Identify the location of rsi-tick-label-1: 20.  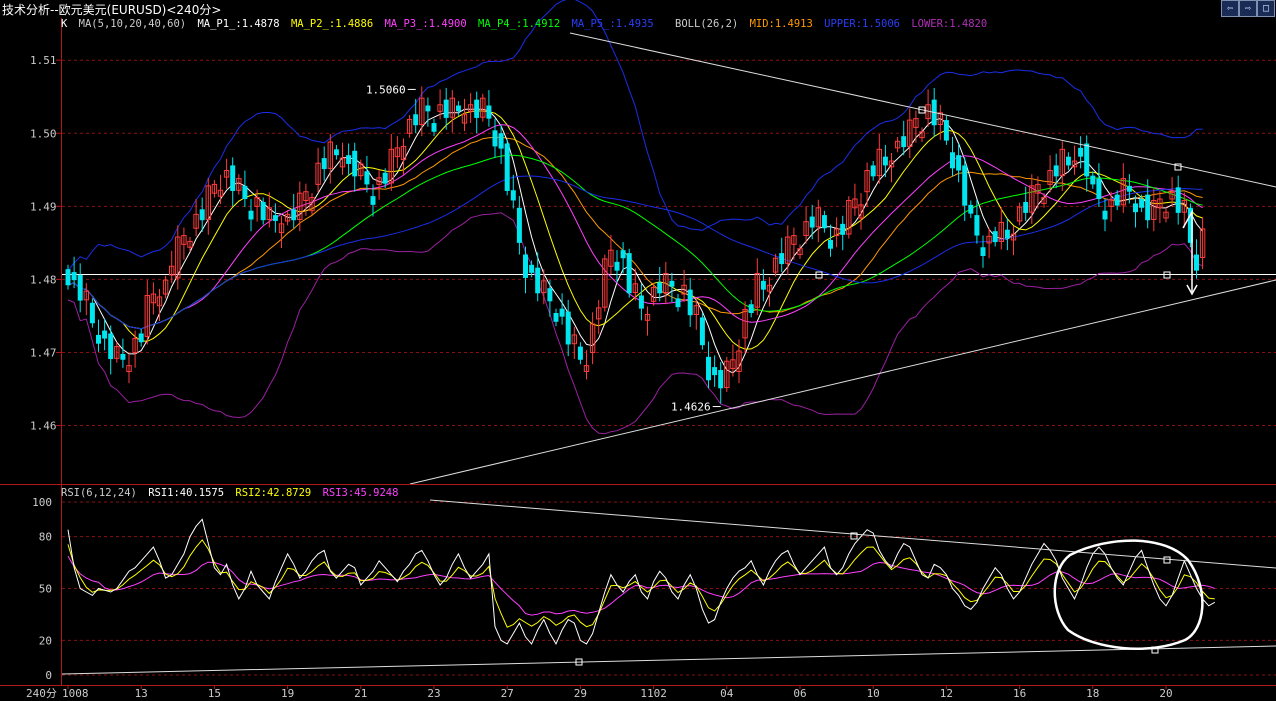
(45, 640).